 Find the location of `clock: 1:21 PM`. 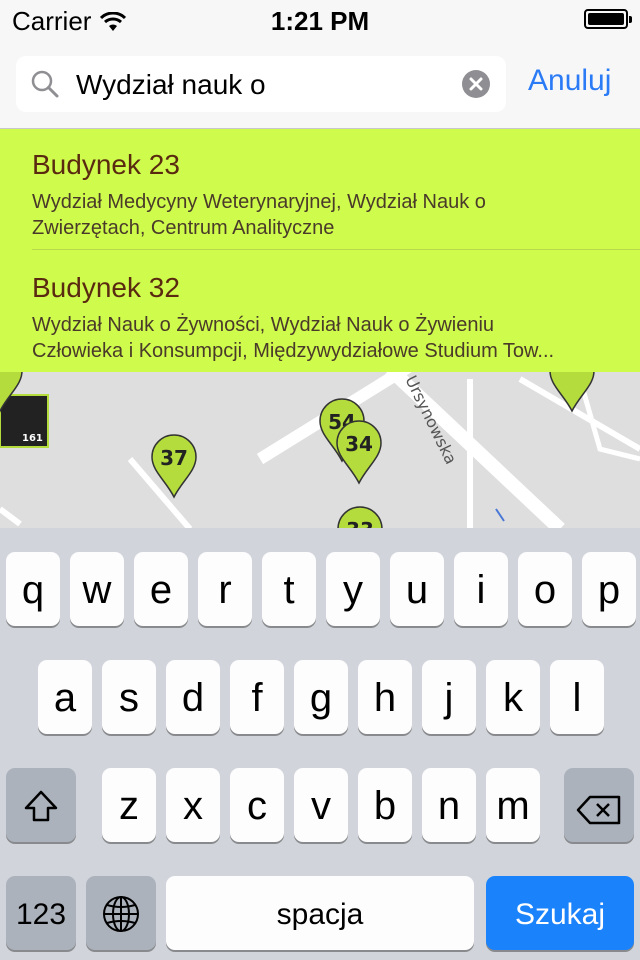

clock: 1:21 PM is located at coordinates (320, 21).